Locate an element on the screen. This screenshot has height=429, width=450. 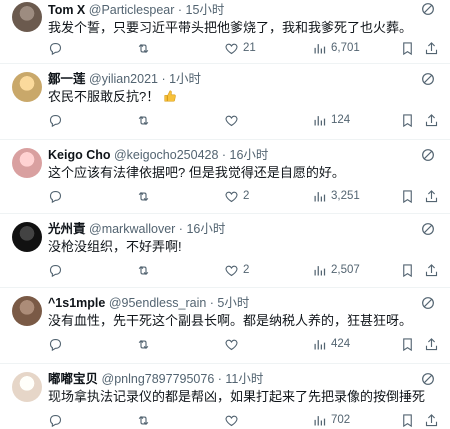
views-button: 3,251 is located at coordinates (336, 196).